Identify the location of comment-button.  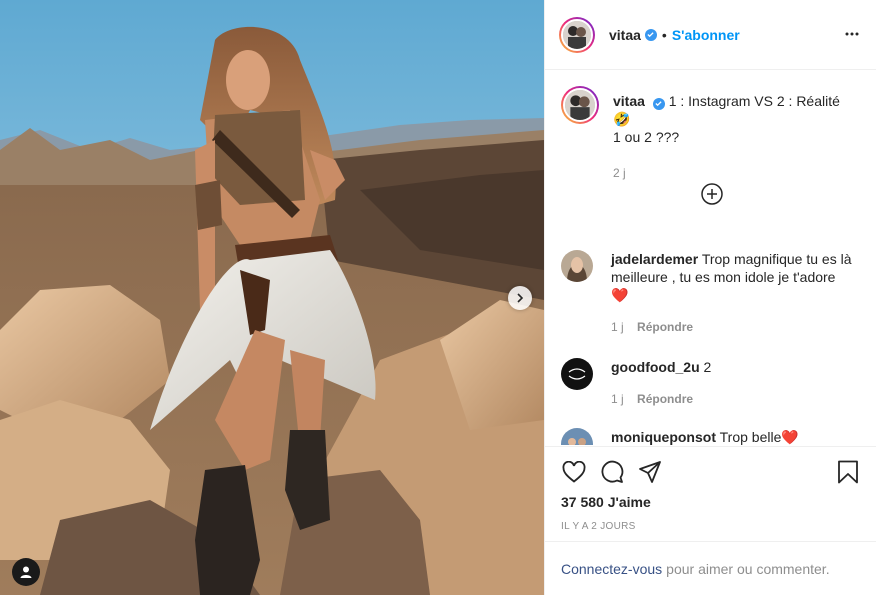
(612, 472).